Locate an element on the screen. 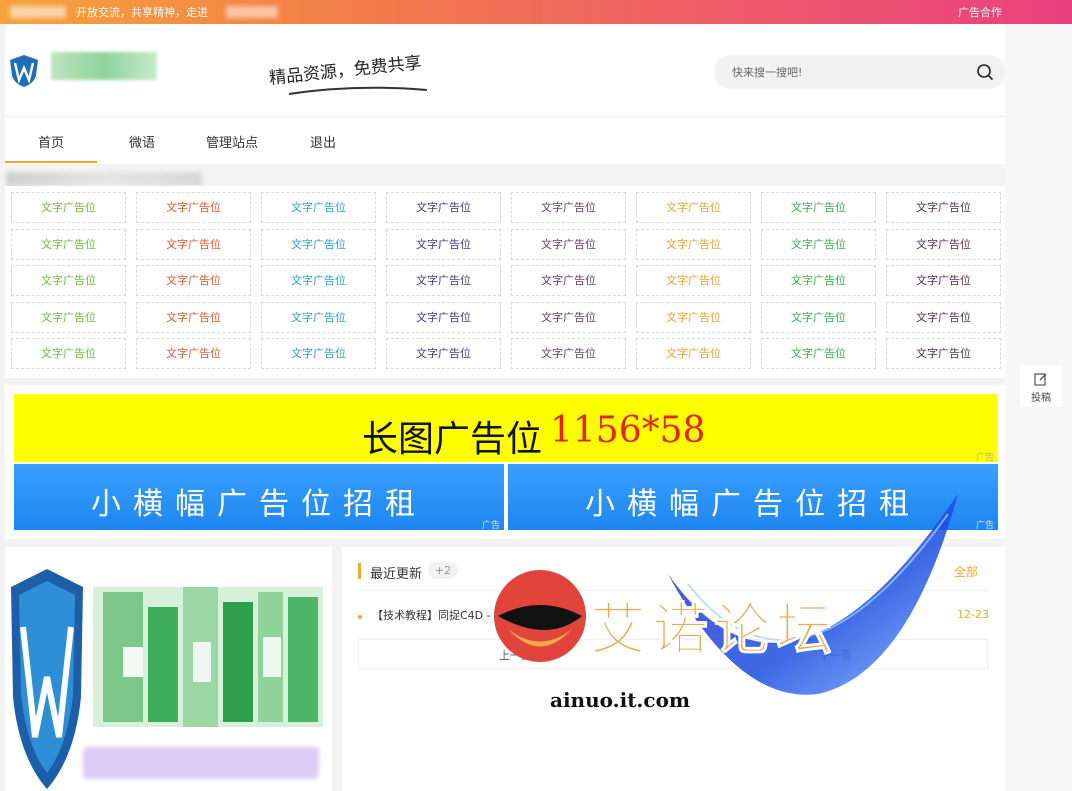  search-box is located at coordinates (860, 72).